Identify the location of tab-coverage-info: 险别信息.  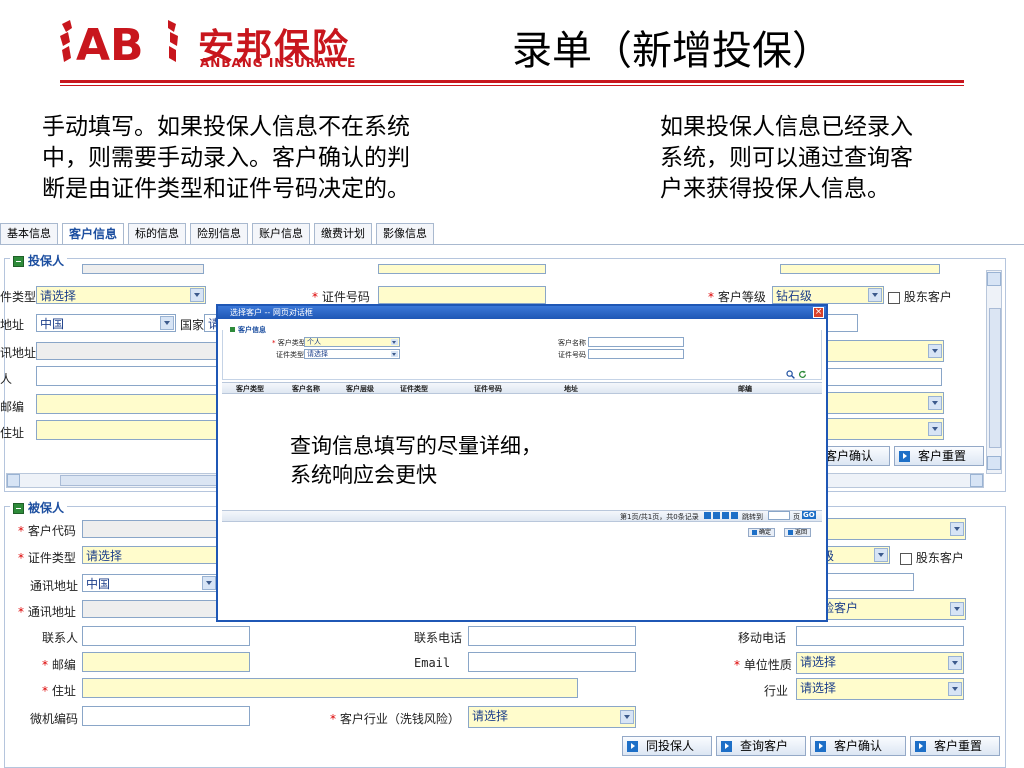
(219, 233).